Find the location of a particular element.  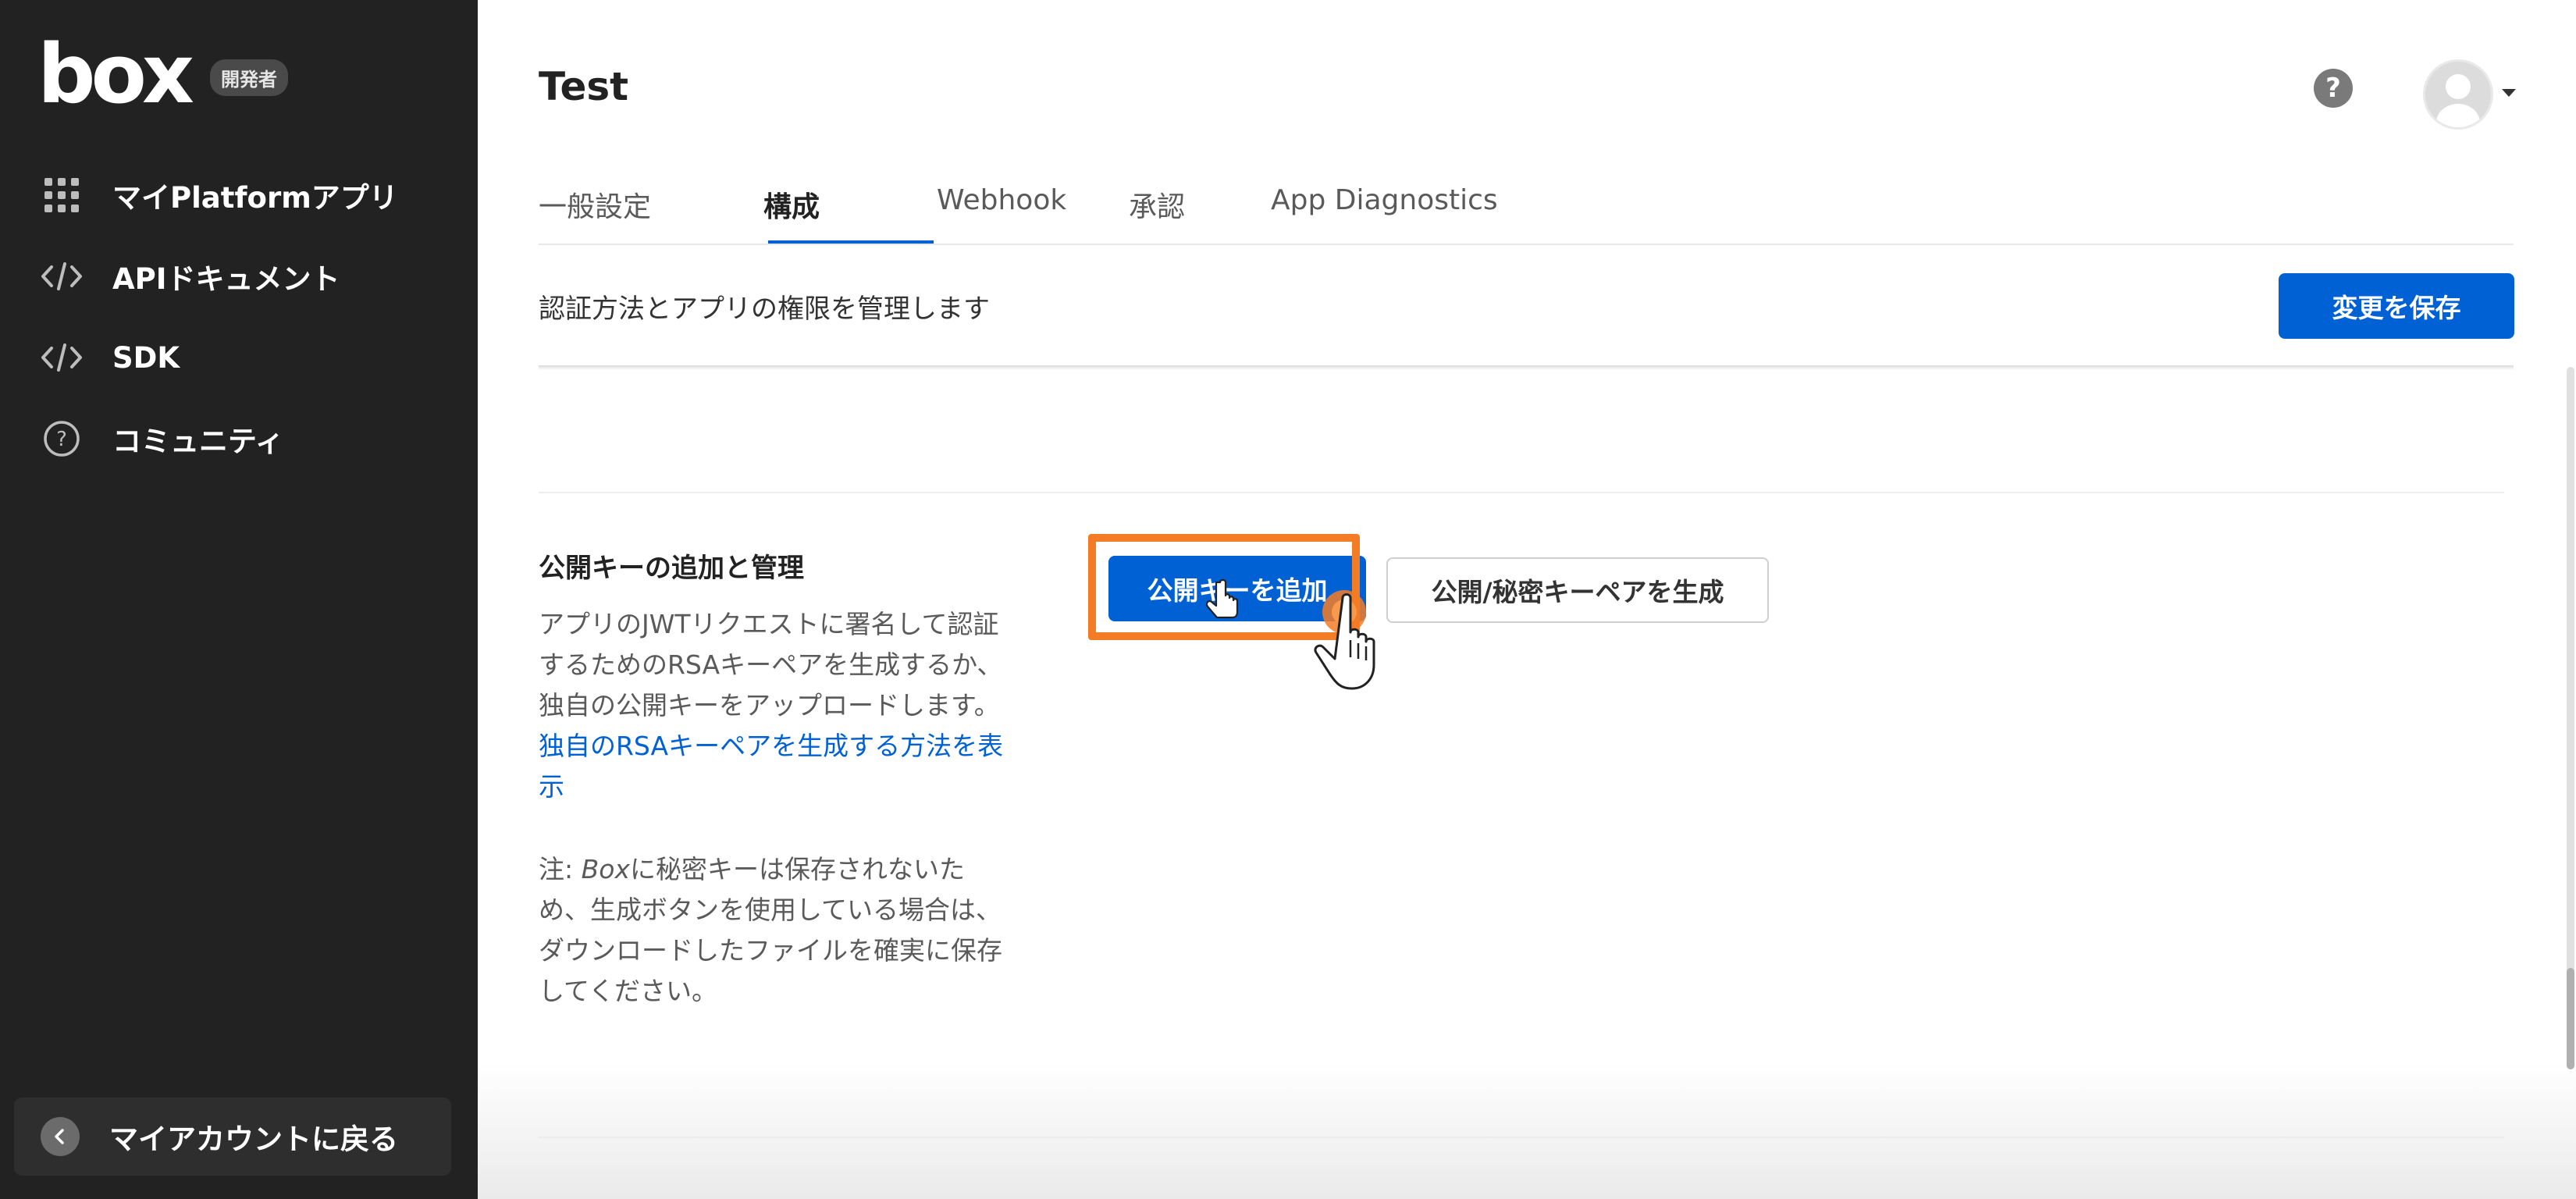

avatar is located at coordinates (2458, 94).